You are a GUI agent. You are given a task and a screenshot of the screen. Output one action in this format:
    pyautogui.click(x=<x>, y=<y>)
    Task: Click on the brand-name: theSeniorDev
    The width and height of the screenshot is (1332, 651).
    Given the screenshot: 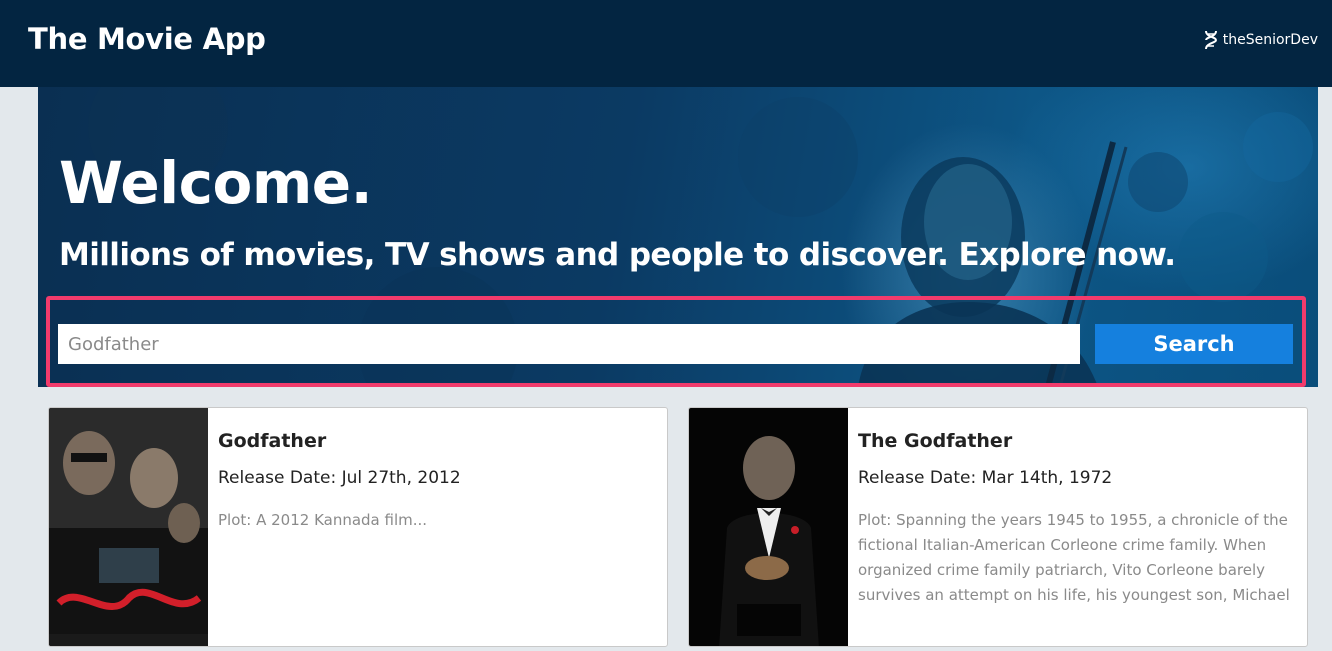 What is the action you would take?
    pyautogui.click(x=1270, y=40)
    